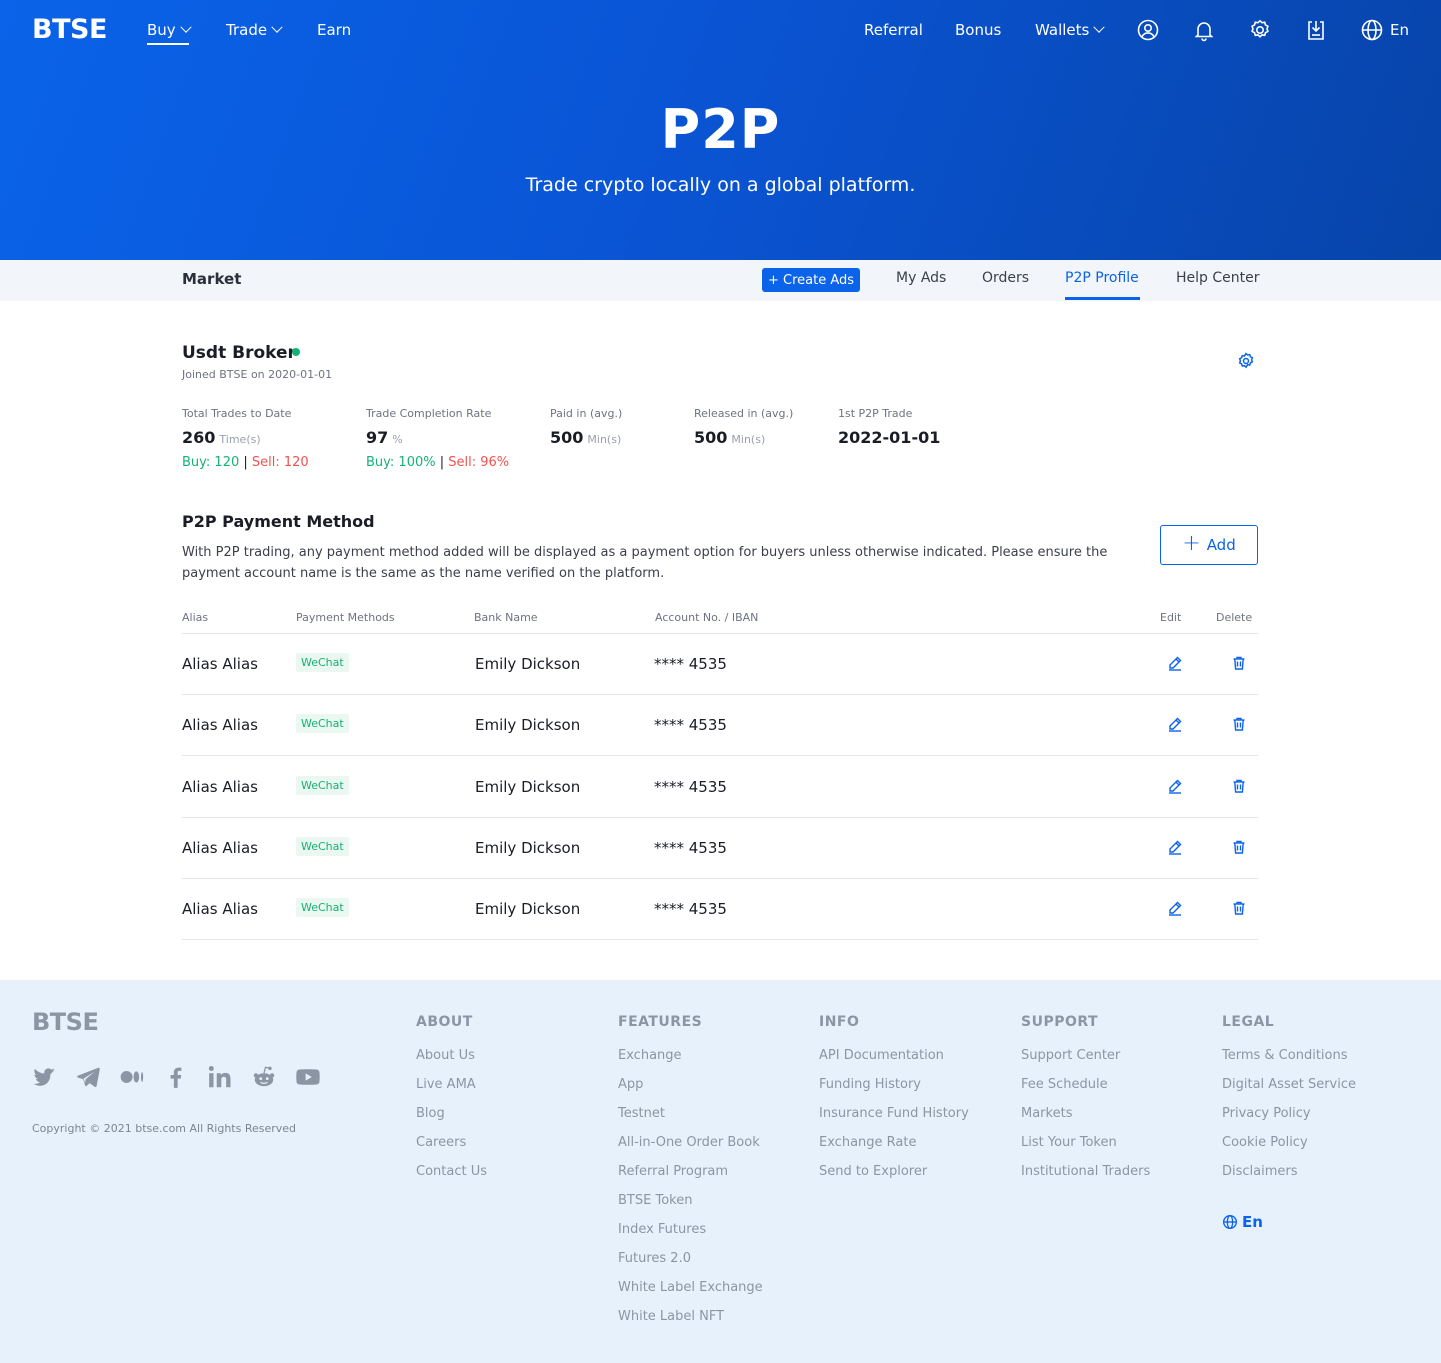  What do you see at coordinates (811, 280) in the screenshot?
I see `create-ads-button: + Create Ads` at bounding box center [811, 280].